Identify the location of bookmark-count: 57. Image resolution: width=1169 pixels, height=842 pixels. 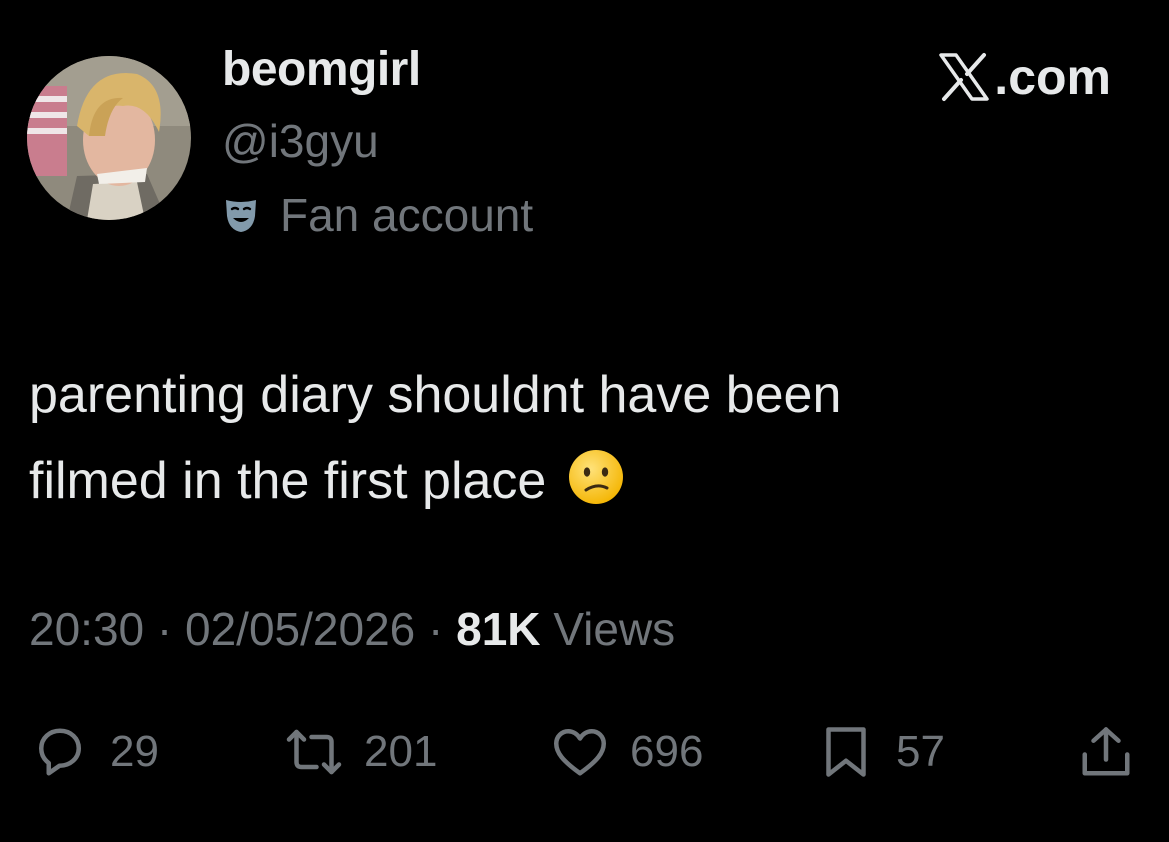
(920, 751).